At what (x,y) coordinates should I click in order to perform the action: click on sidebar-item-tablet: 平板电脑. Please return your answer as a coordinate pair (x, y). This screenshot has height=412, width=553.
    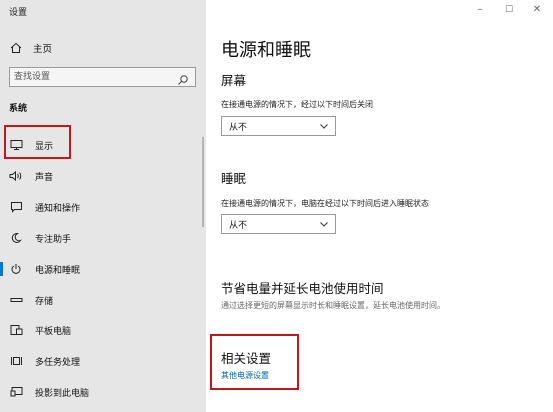
    Looking at the image, I should click on (103, 330).